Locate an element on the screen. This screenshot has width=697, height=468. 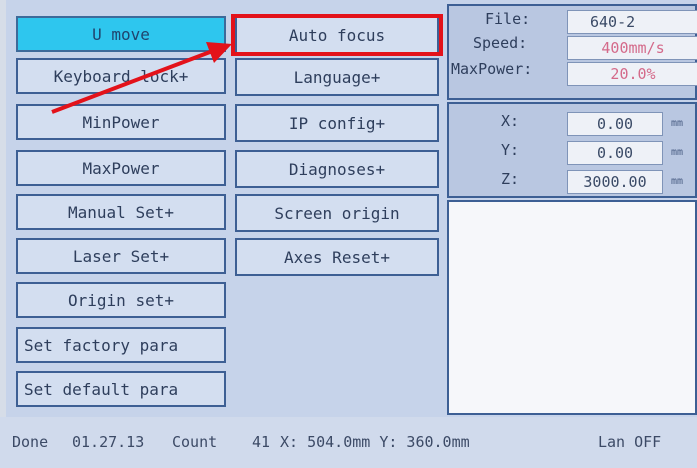
maxpower-label: MaxPower: is located at coordinates (492, 69).